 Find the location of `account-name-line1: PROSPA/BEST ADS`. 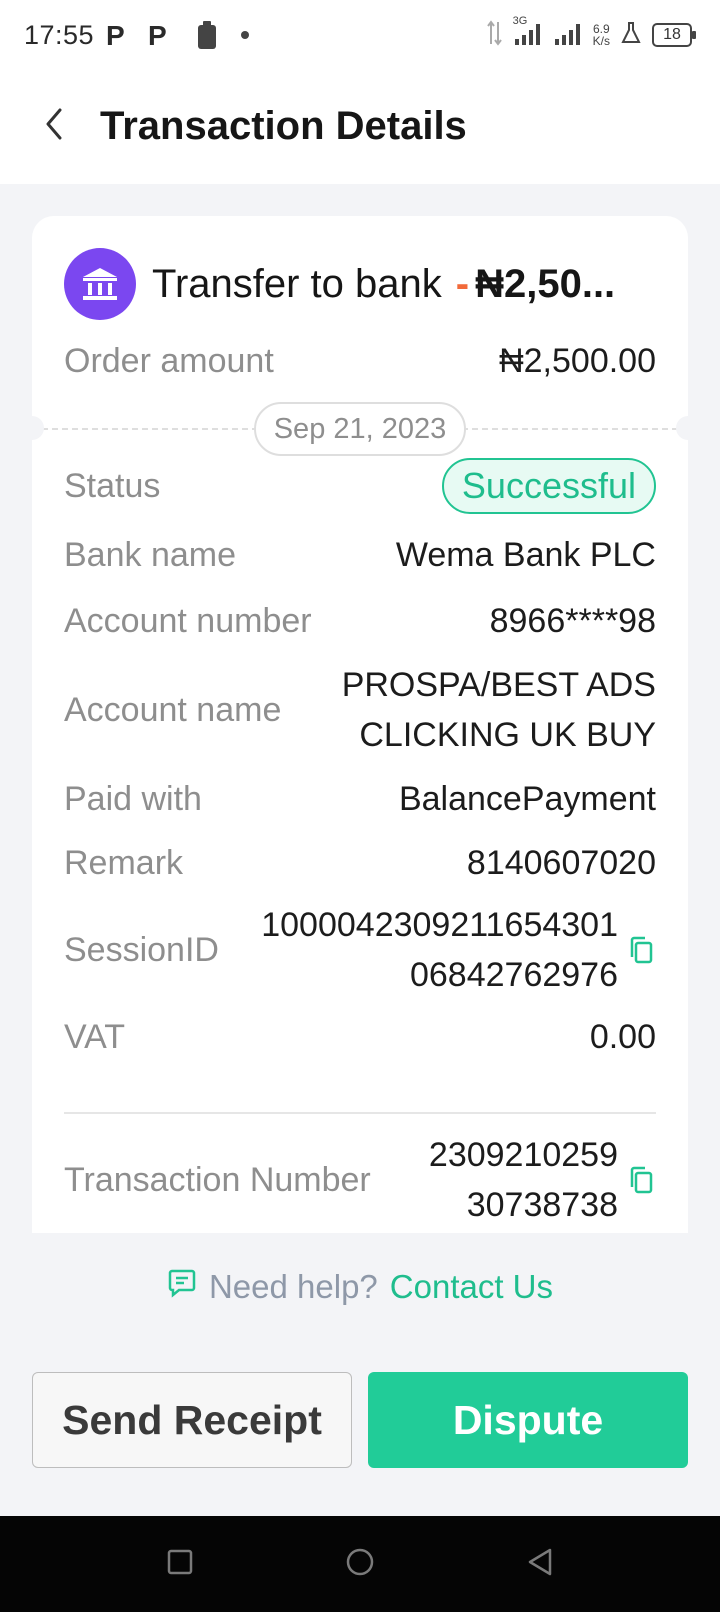

account-name-line1: PROSPA/BEST ADS is located at coordinates (498, 685).